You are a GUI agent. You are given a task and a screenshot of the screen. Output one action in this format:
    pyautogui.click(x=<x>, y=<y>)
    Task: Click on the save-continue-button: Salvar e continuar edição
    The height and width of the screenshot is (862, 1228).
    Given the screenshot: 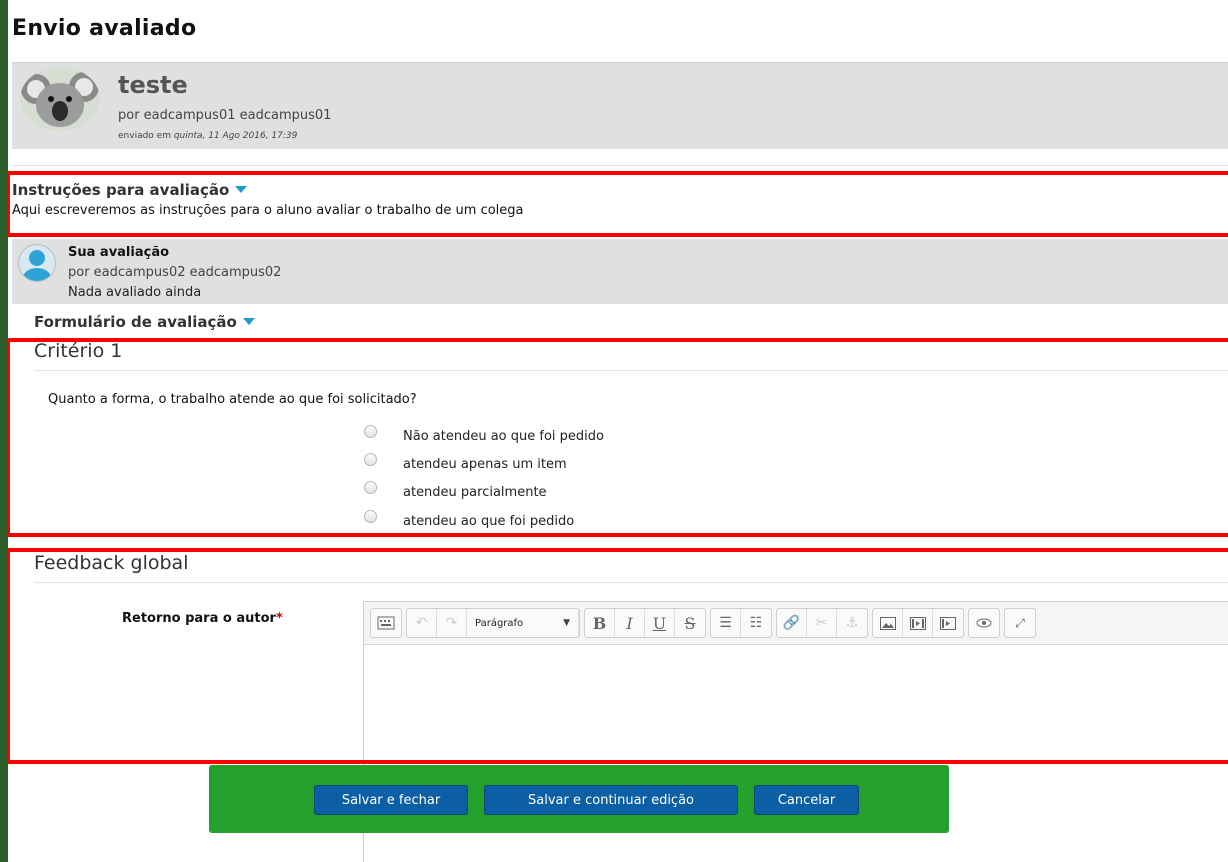 What is the action you would take?
    pyautogui.click(x=611, y=800)
    